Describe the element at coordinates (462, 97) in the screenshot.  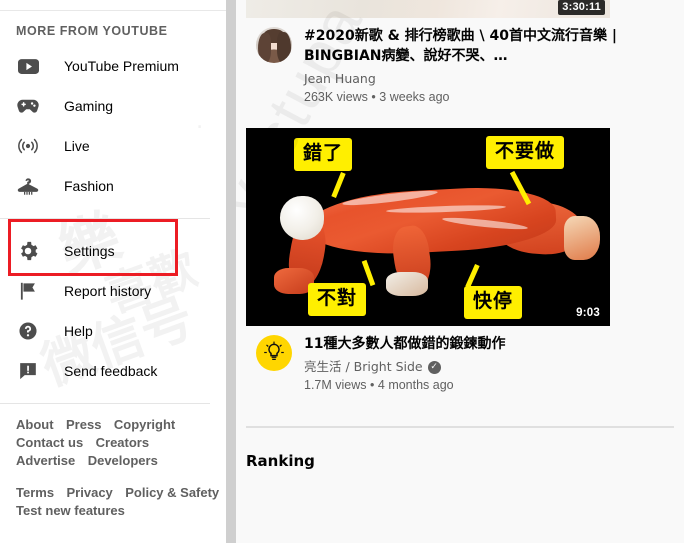
I see `video-stats: 263K views • 3 weeks ago` at that location.